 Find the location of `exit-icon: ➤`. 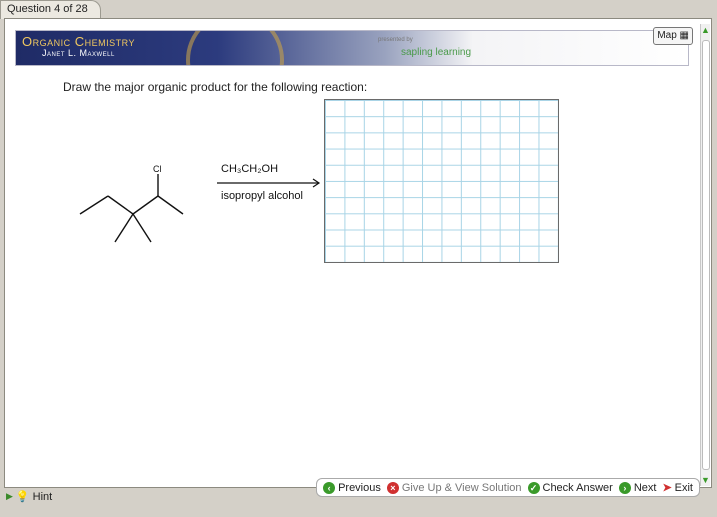

exit-icon: ➤ is located at coordinates (667, 488).